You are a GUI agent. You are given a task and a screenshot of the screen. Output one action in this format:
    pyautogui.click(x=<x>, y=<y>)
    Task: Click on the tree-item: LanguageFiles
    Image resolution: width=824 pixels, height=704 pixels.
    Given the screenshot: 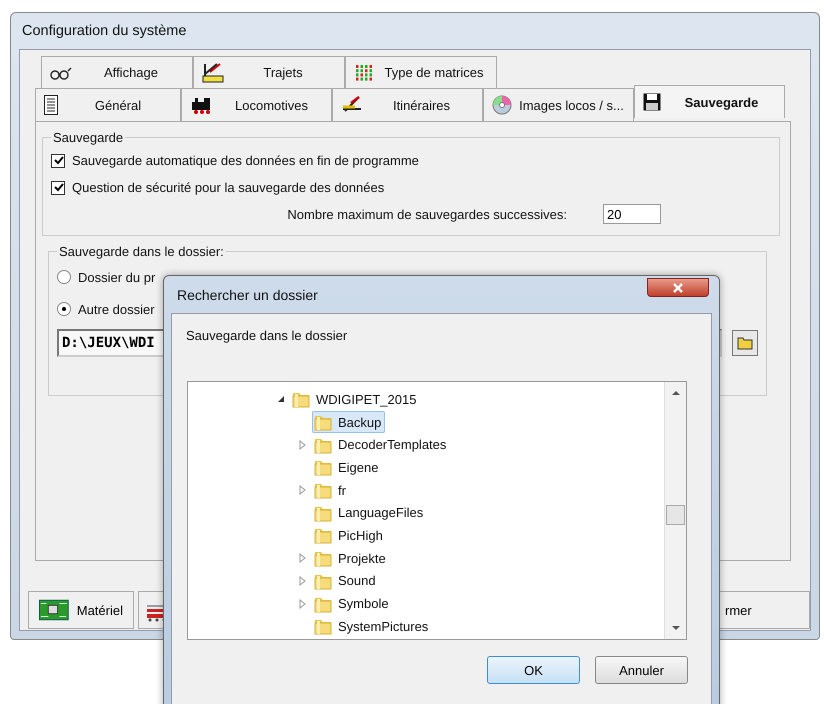 What is the action you would take?
    pyautogui.click(x=370, y=513)
    